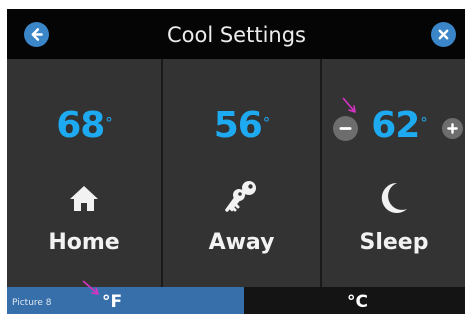 The image size is (465, 314). Describe the element at coordinates (241, 242) in the screenshot. I see `mode-label-away: Away` at that location.